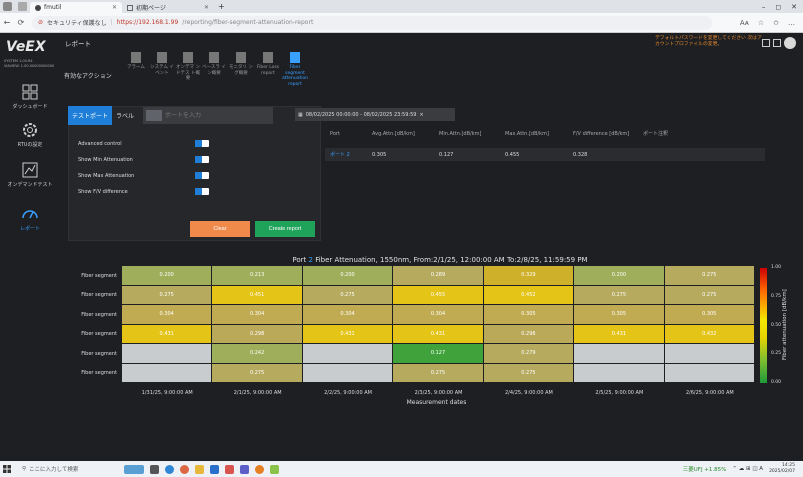 The image size is (803, 477). What do you see at coordinates (22, 6) in the screenshot?
I see `tab-grid-icon` at bounding box center [22, 6].